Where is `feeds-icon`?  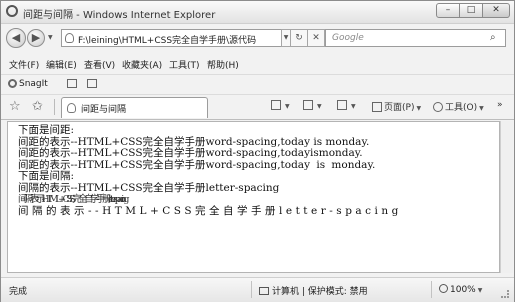 feeds-icon is located at coordinates (308, 105).